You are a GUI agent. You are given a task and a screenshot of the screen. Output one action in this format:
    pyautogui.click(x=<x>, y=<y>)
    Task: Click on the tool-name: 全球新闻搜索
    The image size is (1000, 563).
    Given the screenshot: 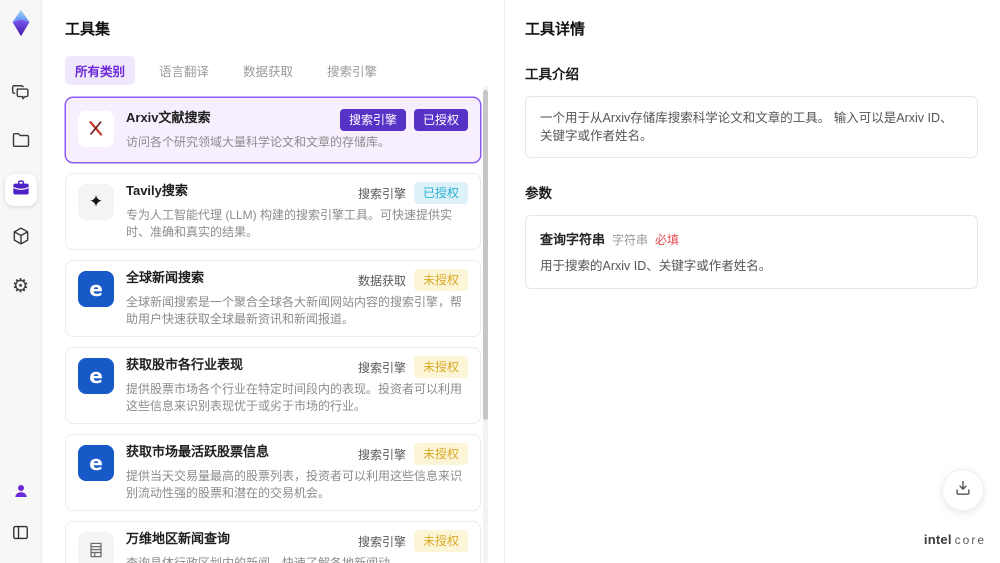 What is the action you would take?
    pyautogui.click(x=165, y=277)
    